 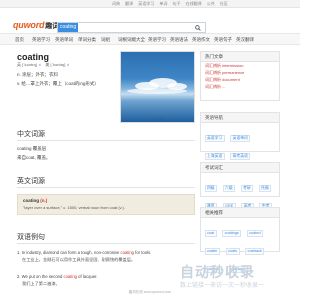 I want to click on example-text: for tools., so click(x=143, y=252).